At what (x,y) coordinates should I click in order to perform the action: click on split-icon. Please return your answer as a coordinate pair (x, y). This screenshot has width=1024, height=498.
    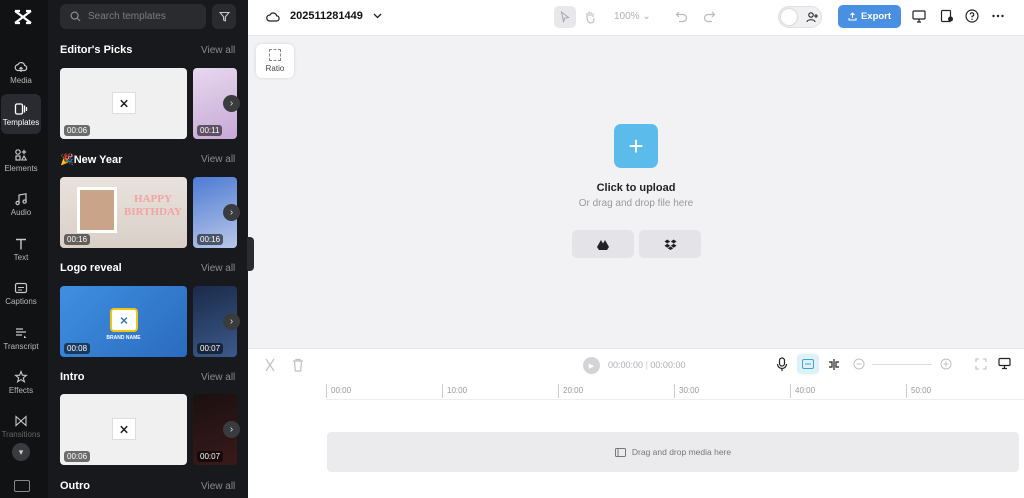
    Looking at the image, I should click on (270, 365).